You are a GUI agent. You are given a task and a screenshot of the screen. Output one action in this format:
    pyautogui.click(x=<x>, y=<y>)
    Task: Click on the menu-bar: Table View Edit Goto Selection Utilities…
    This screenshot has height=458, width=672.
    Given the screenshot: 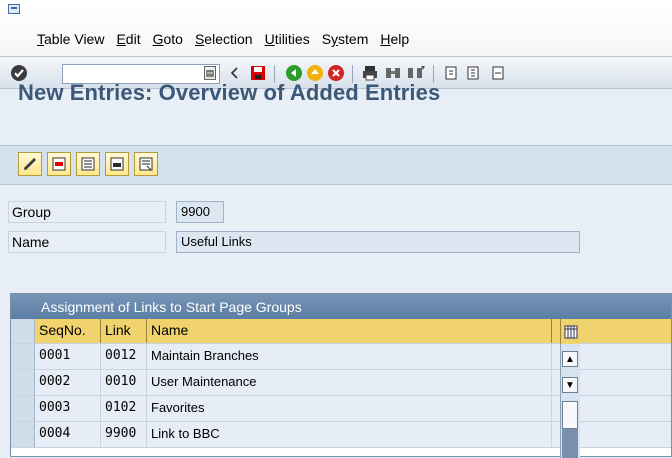 What is the action you would take?
    pyautogui.click(x=336, y=28)
    